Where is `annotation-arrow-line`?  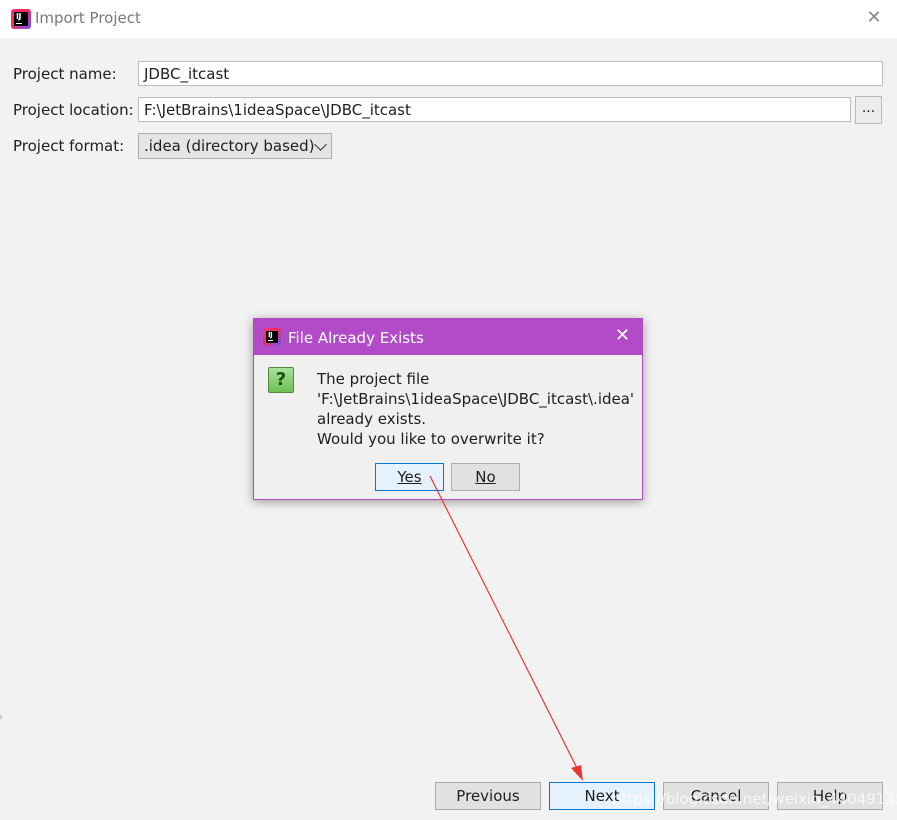
annotation-arrow-line is located at coordinates (505, 626).